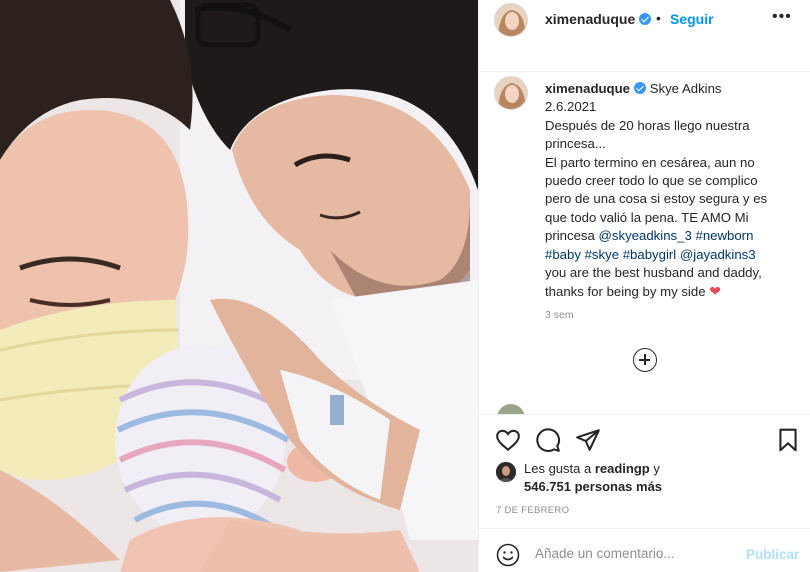 The height and width of the screenshot is (572, 810). Describe the element at coordinates (635, 553) in the screenshot. I see `comment-input` at that location.